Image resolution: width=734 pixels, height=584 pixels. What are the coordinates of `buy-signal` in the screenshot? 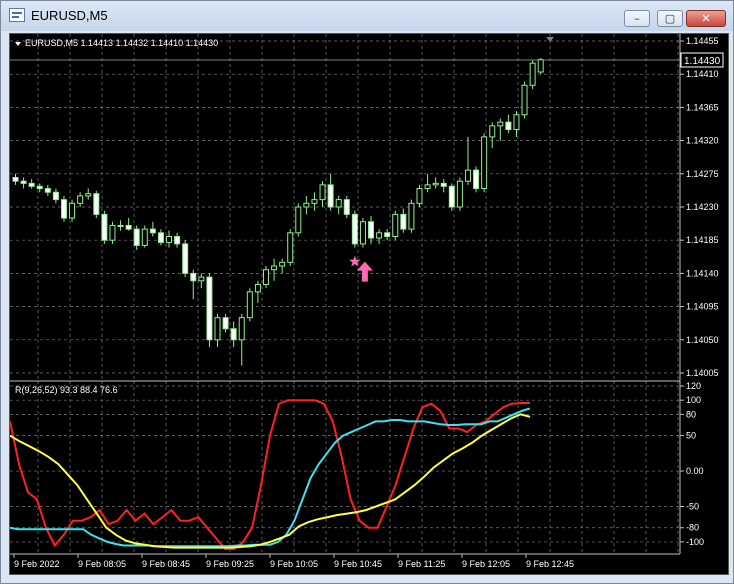 It's located at (361, 268).